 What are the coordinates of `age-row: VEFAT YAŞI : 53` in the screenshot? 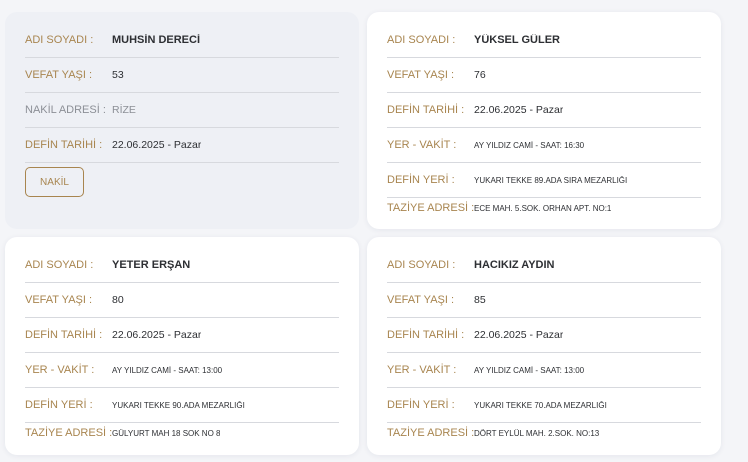 It's located at (182, 75).